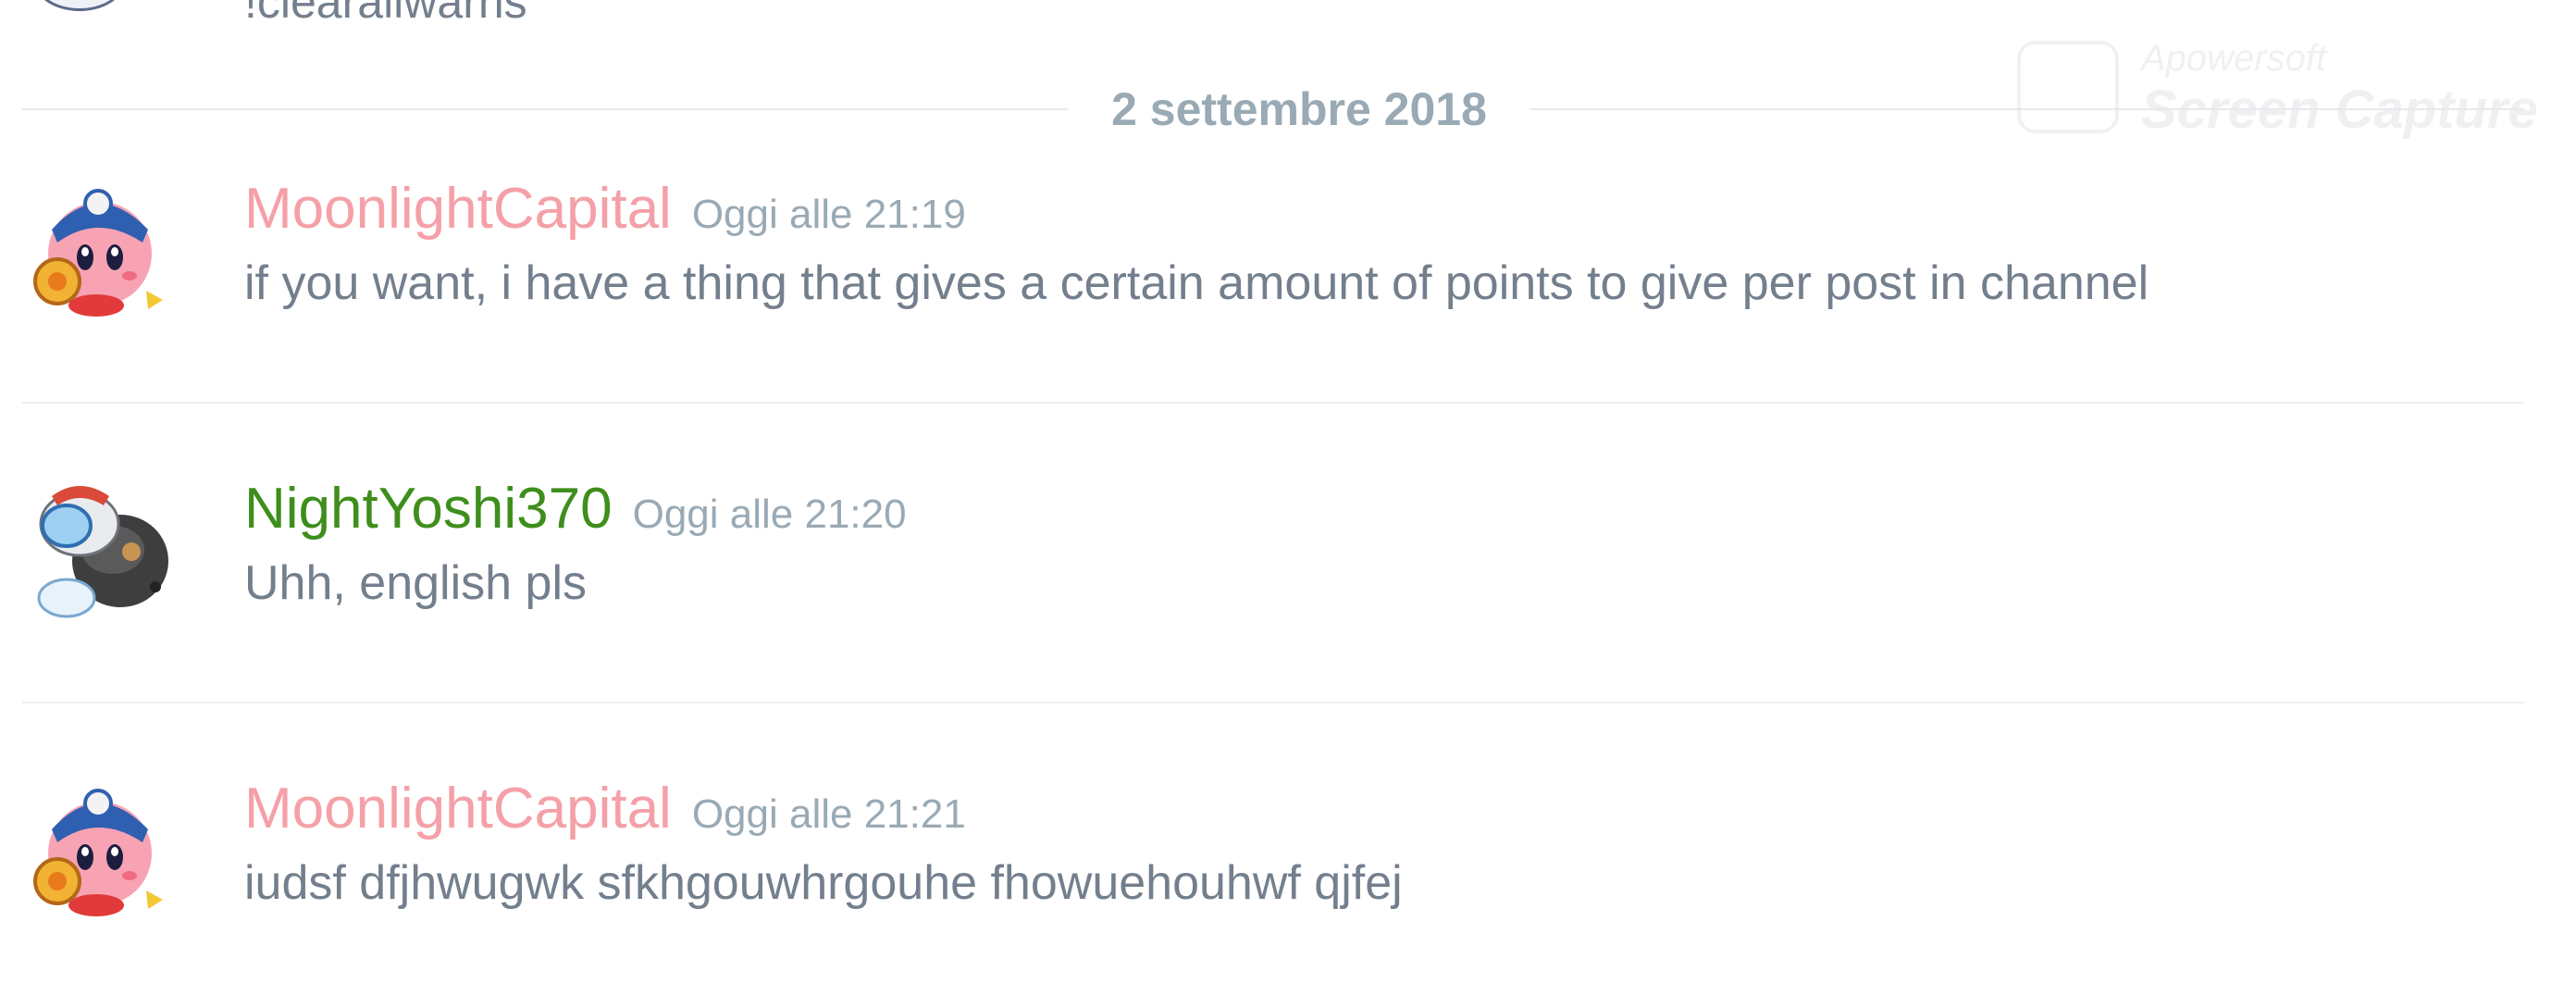 Image resolution: width=2576 pixels, height=996 pixels. Describe the element at coordinates (385, 14) in the screenshot. I see `message-content: !clearallwarns` at that location.